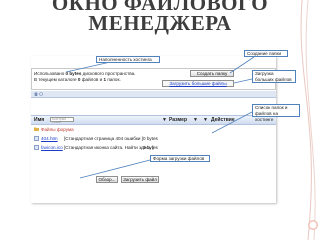 This screenshot has height=240, width=320. I want to click on callout-bulk-upload: Загрузка больших файлов, so click(274, 76).